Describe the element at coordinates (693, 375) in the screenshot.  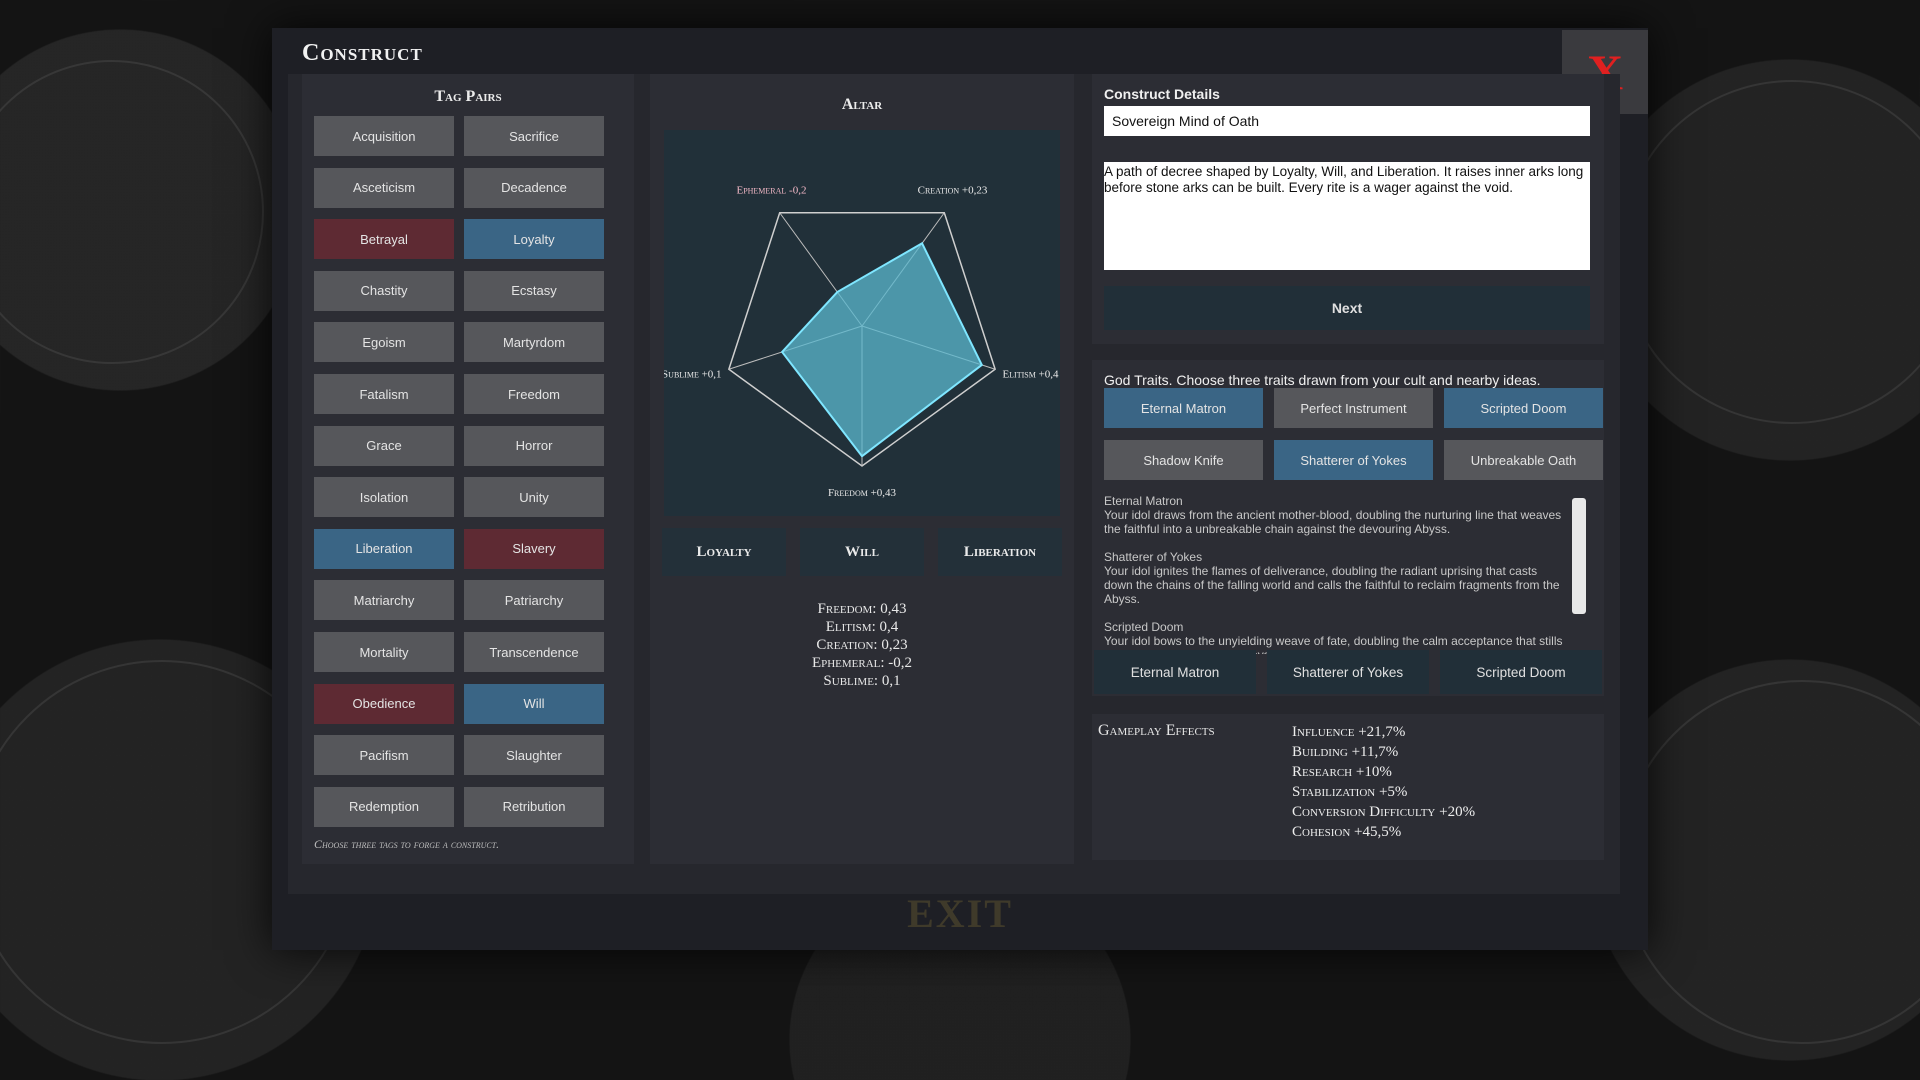
I see `radar-label-sublime: Sublime +0,1` at that location.